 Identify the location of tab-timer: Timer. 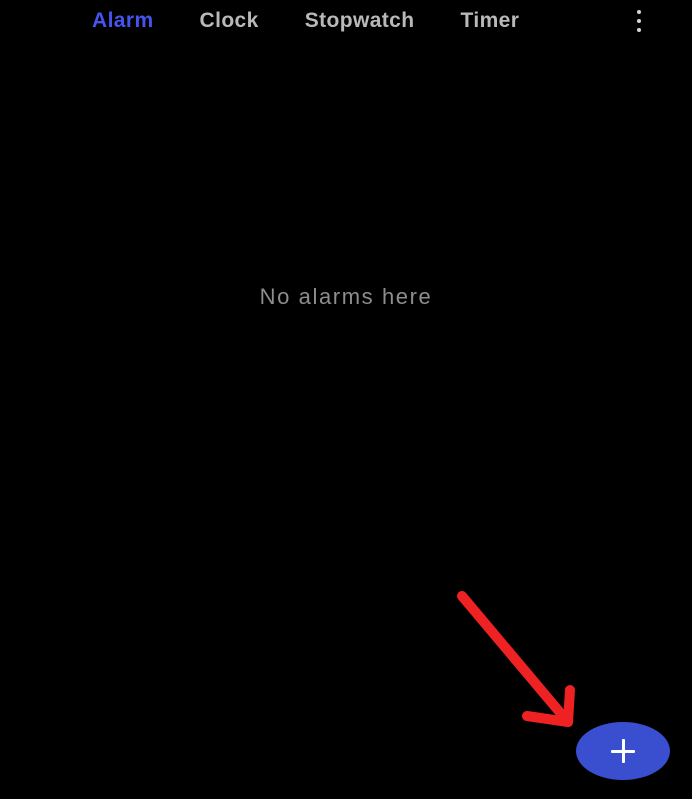
(490, 21).